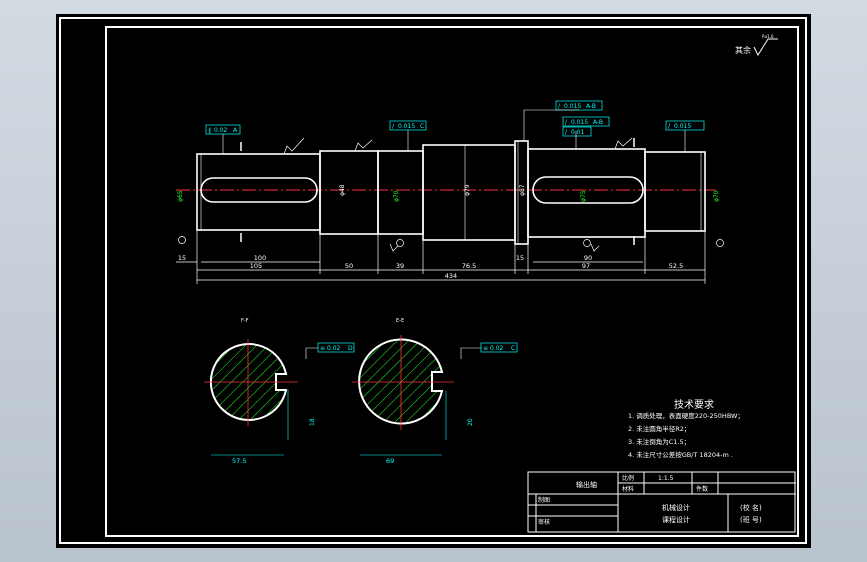  Describe the element at coordinates (470, 422) in the screenshot. I see `section-ee-key: 20` at that location.